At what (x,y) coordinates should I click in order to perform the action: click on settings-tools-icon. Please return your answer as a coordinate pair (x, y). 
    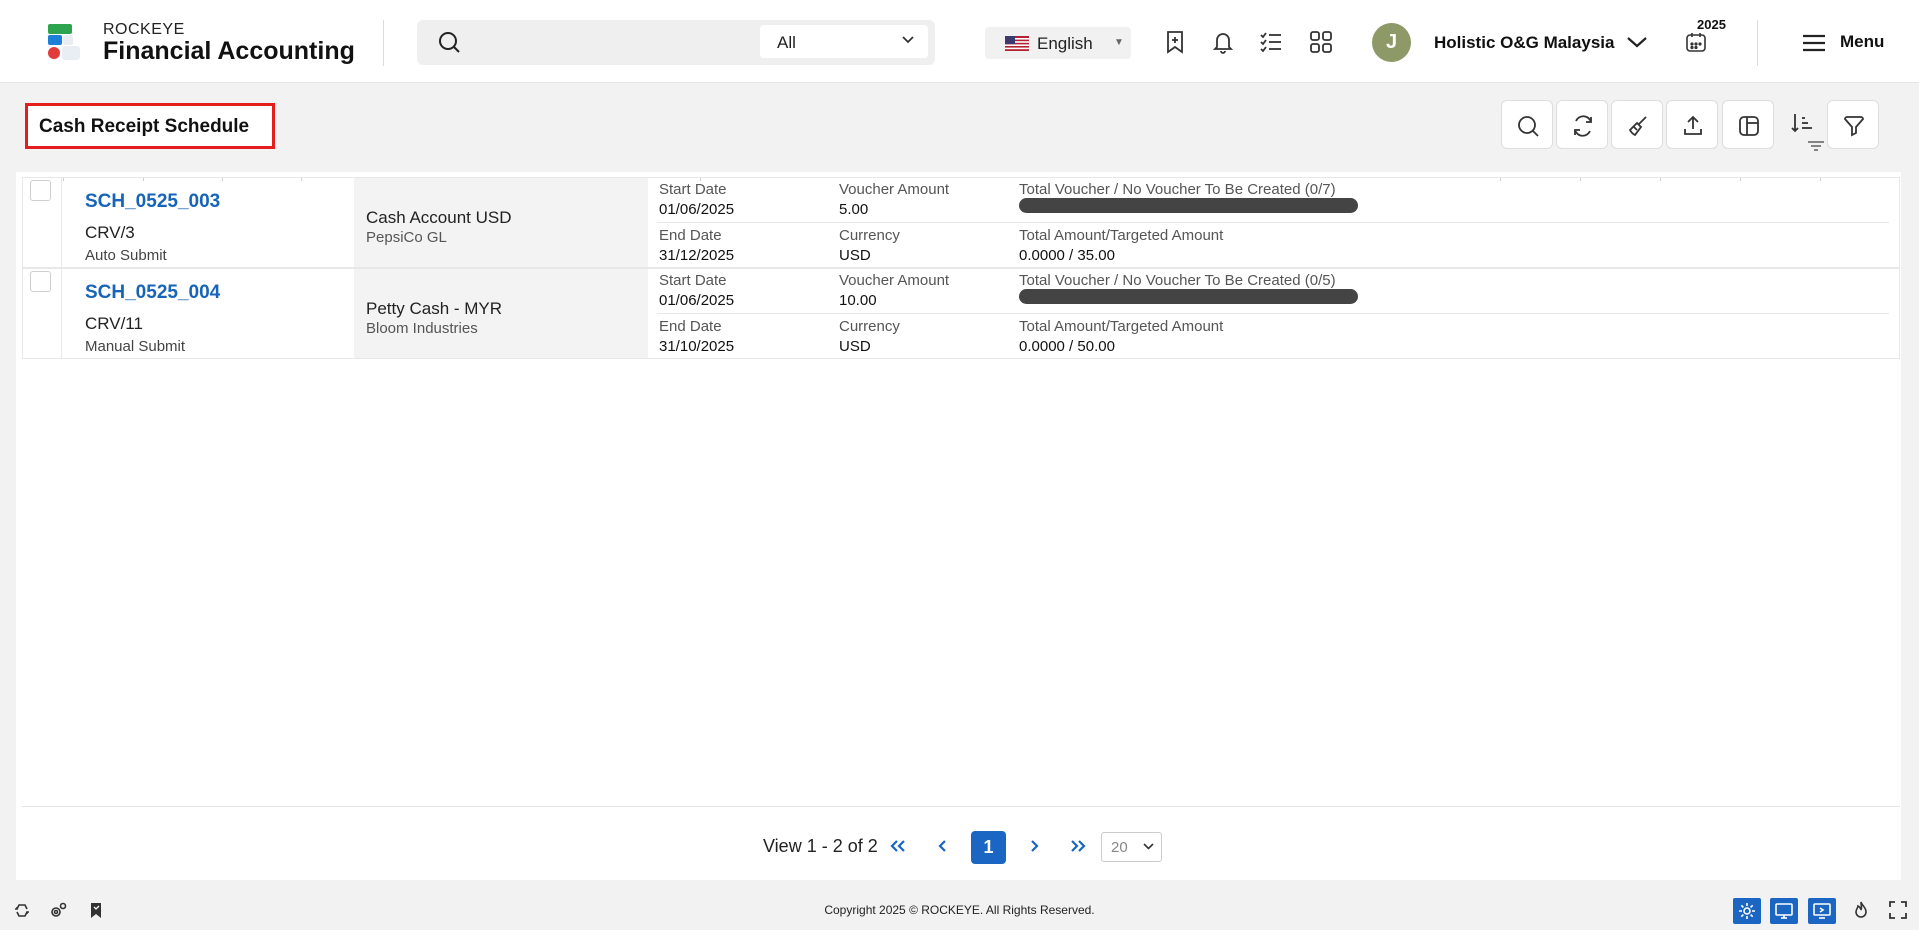
    Looking at the image, I should click on (58, 910).